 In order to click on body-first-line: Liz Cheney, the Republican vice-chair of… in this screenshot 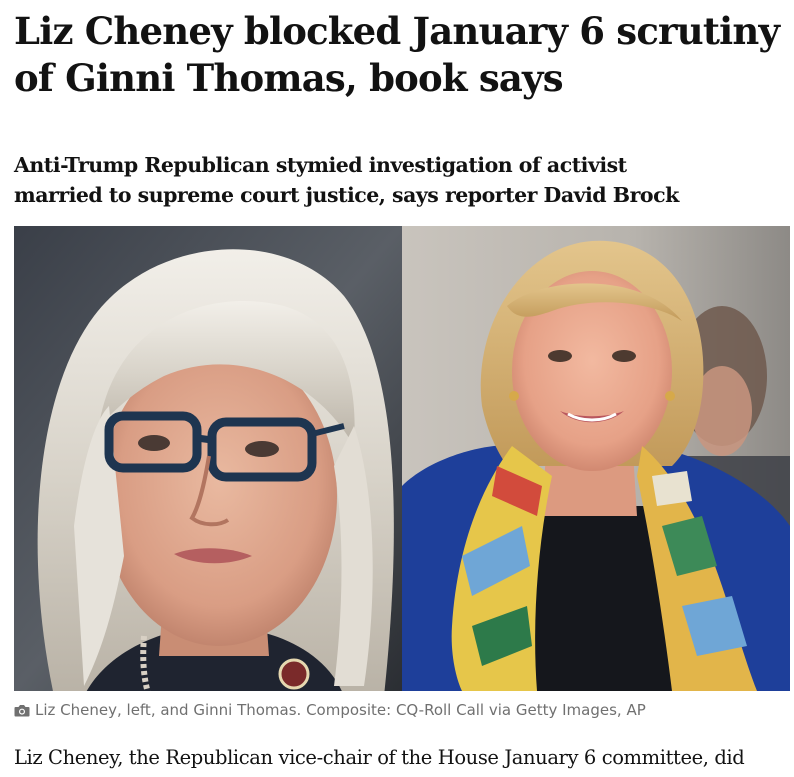, I will do `click(379, 757)`.